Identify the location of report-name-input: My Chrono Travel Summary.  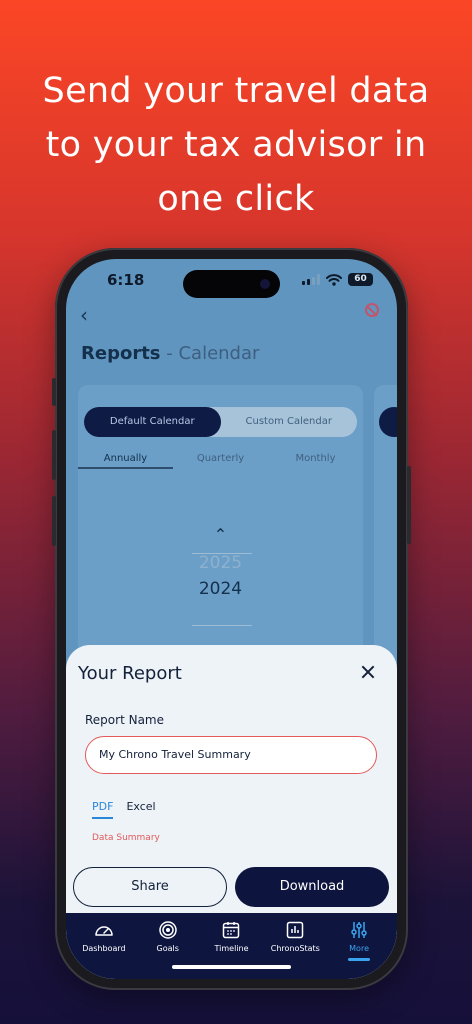
(231, 755).